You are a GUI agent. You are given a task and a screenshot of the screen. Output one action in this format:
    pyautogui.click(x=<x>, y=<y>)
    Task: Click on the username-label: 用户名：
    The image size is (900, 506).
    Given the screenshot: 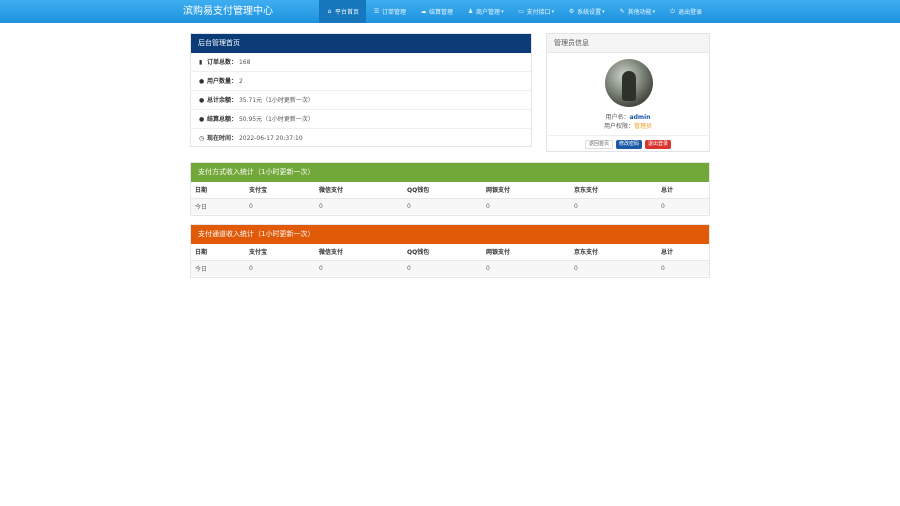 What is the action you would take?
    pyautogui.click(x=617, y=117)
    